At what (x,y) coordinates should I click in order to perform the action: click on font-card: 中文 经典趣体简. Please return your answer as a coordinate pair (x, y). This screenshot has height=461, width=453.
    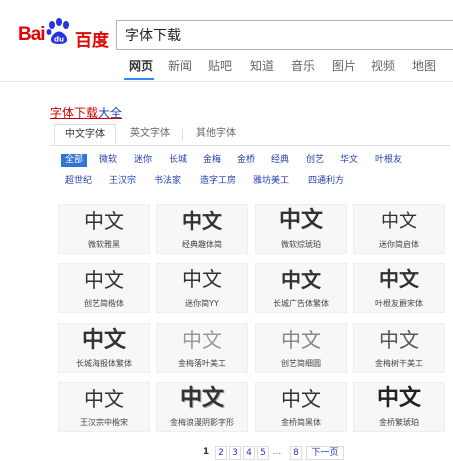
    Looking at the image, I should click on (202, 229).